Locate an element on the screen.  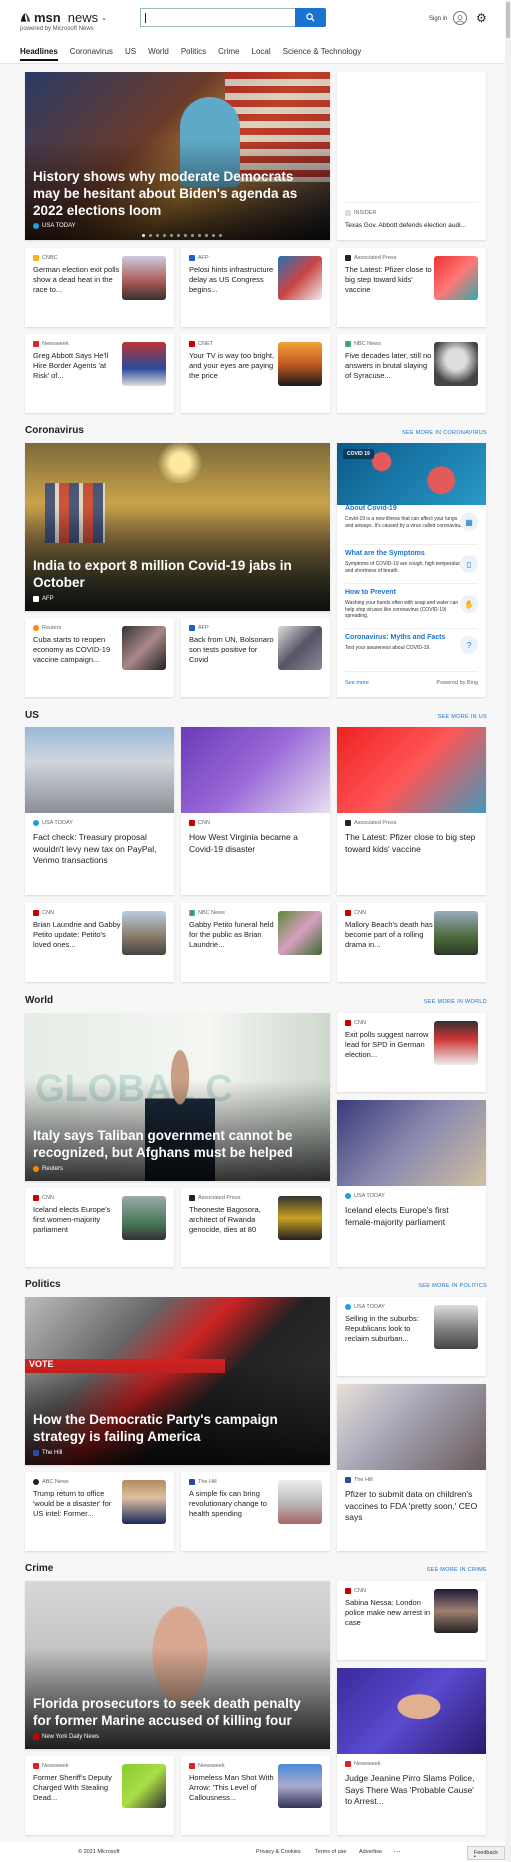
covid-symptoms-link: What are the Symptoms is located at coordinates (385, 553).